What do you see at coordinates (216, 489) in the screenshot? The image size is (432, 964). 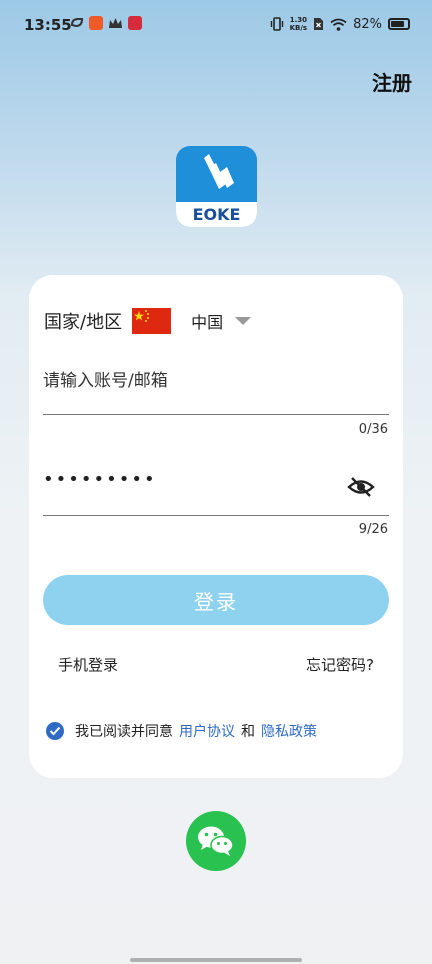 I see `password-field: •••••••••` at bounding box center [216, 489].